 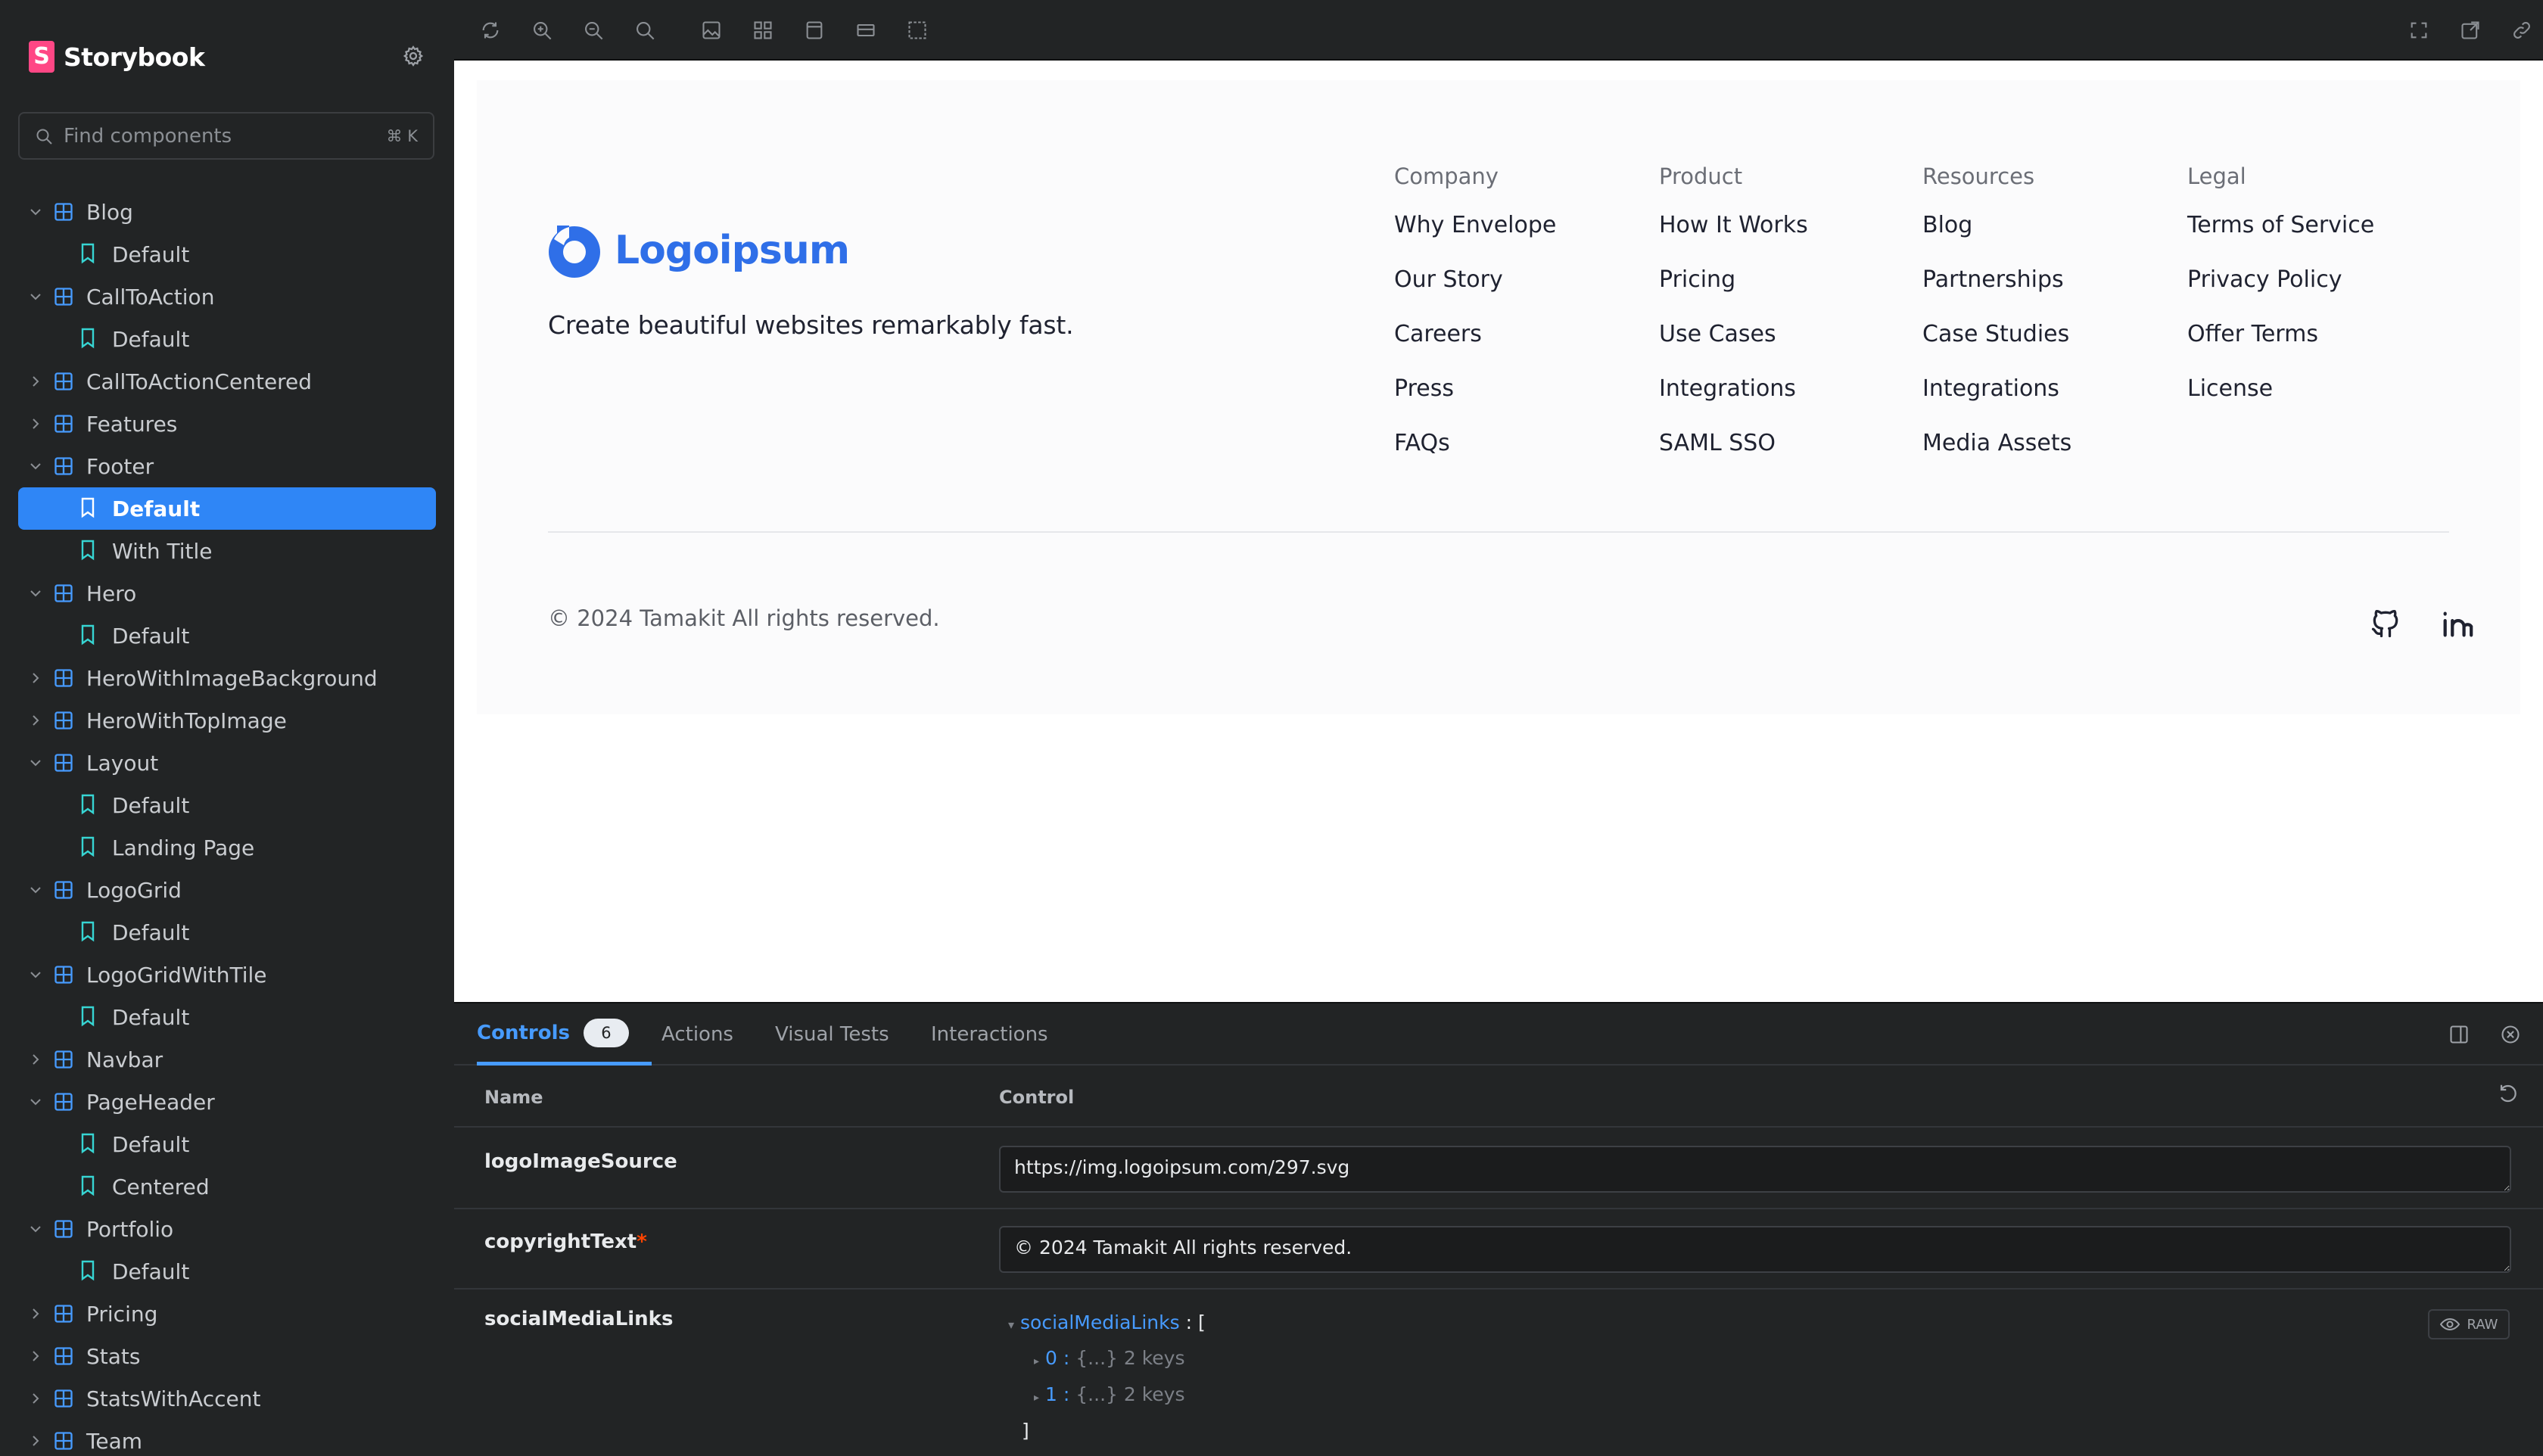 What do you see at coordinates (227, 720) in the screenshot?
I see `sidebar-component-herowithtopimage: HeroWithTopImage` at bounding box center [227, 720].